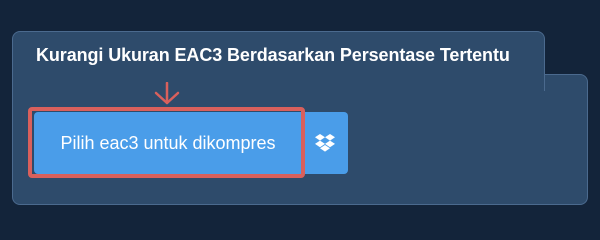  Describe the element at coordinates (278, 75) in the screenshot. I see `card-seam` at that location.